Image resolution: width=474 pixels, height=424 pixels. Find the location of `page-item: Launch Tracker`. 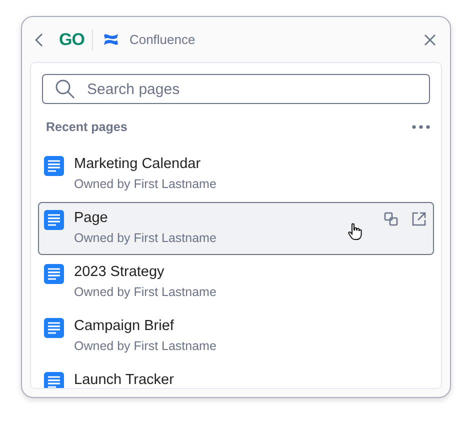

page-item: Launch Tracker is located at coordinates (236, 376).